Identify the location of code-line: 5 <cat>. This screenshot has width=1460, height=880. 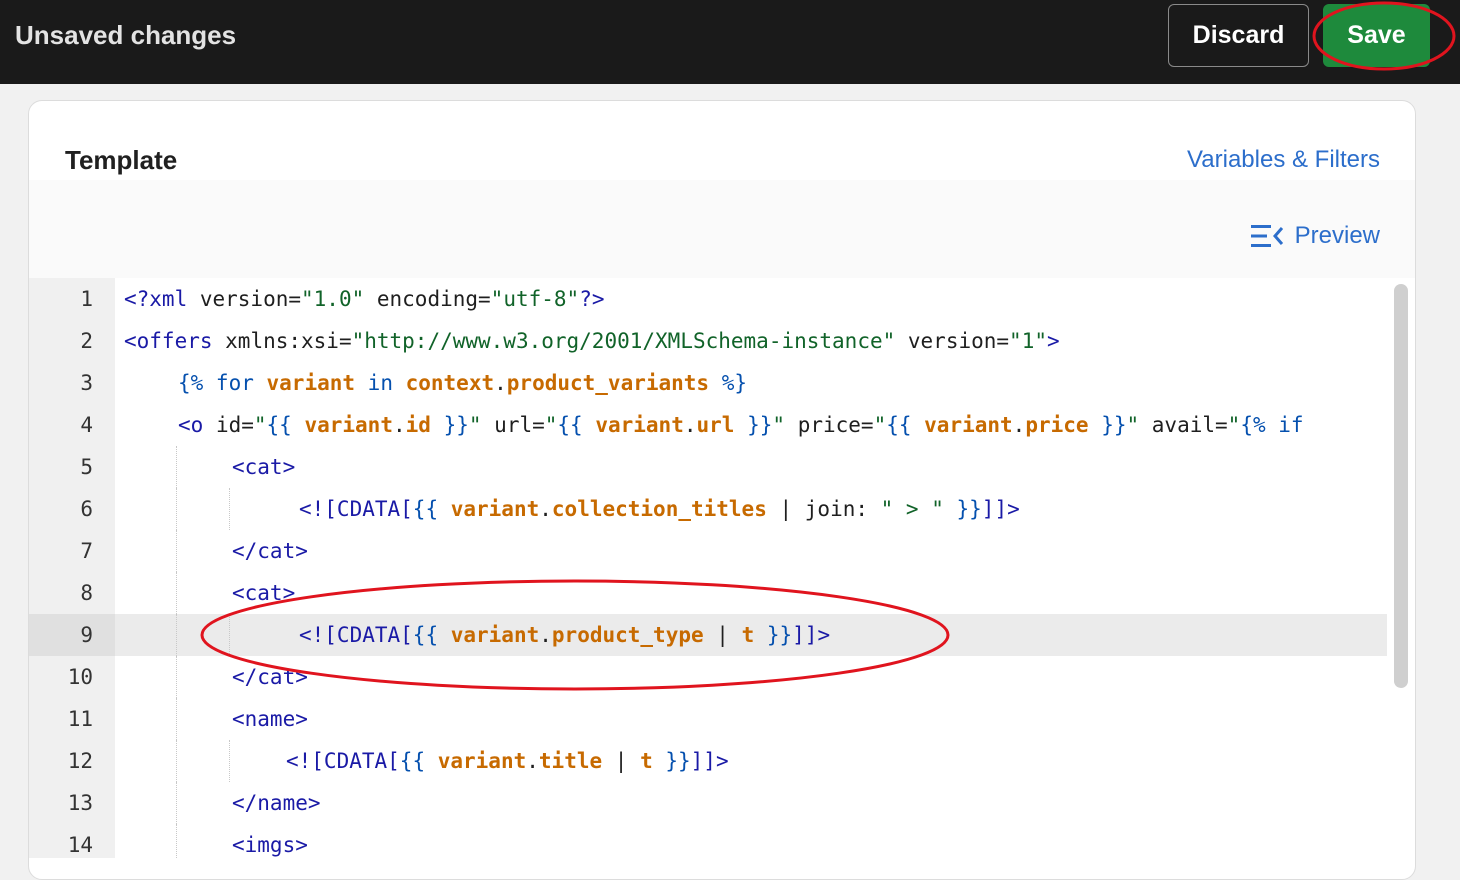
(708, 467).